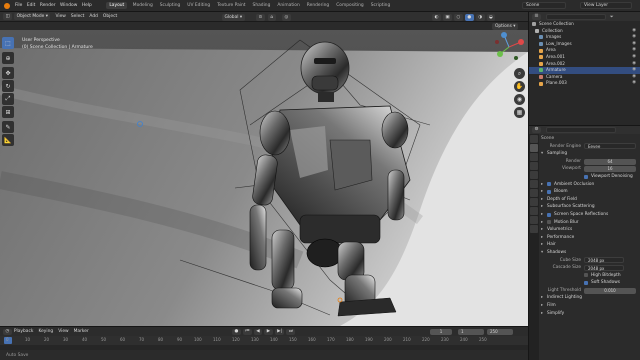  What do you see at coordinates (590, 215) in the screenshot?
I see `section-screen-space-reflections: ▸ Screen Space Reflections` at bounding box center [590, 215].